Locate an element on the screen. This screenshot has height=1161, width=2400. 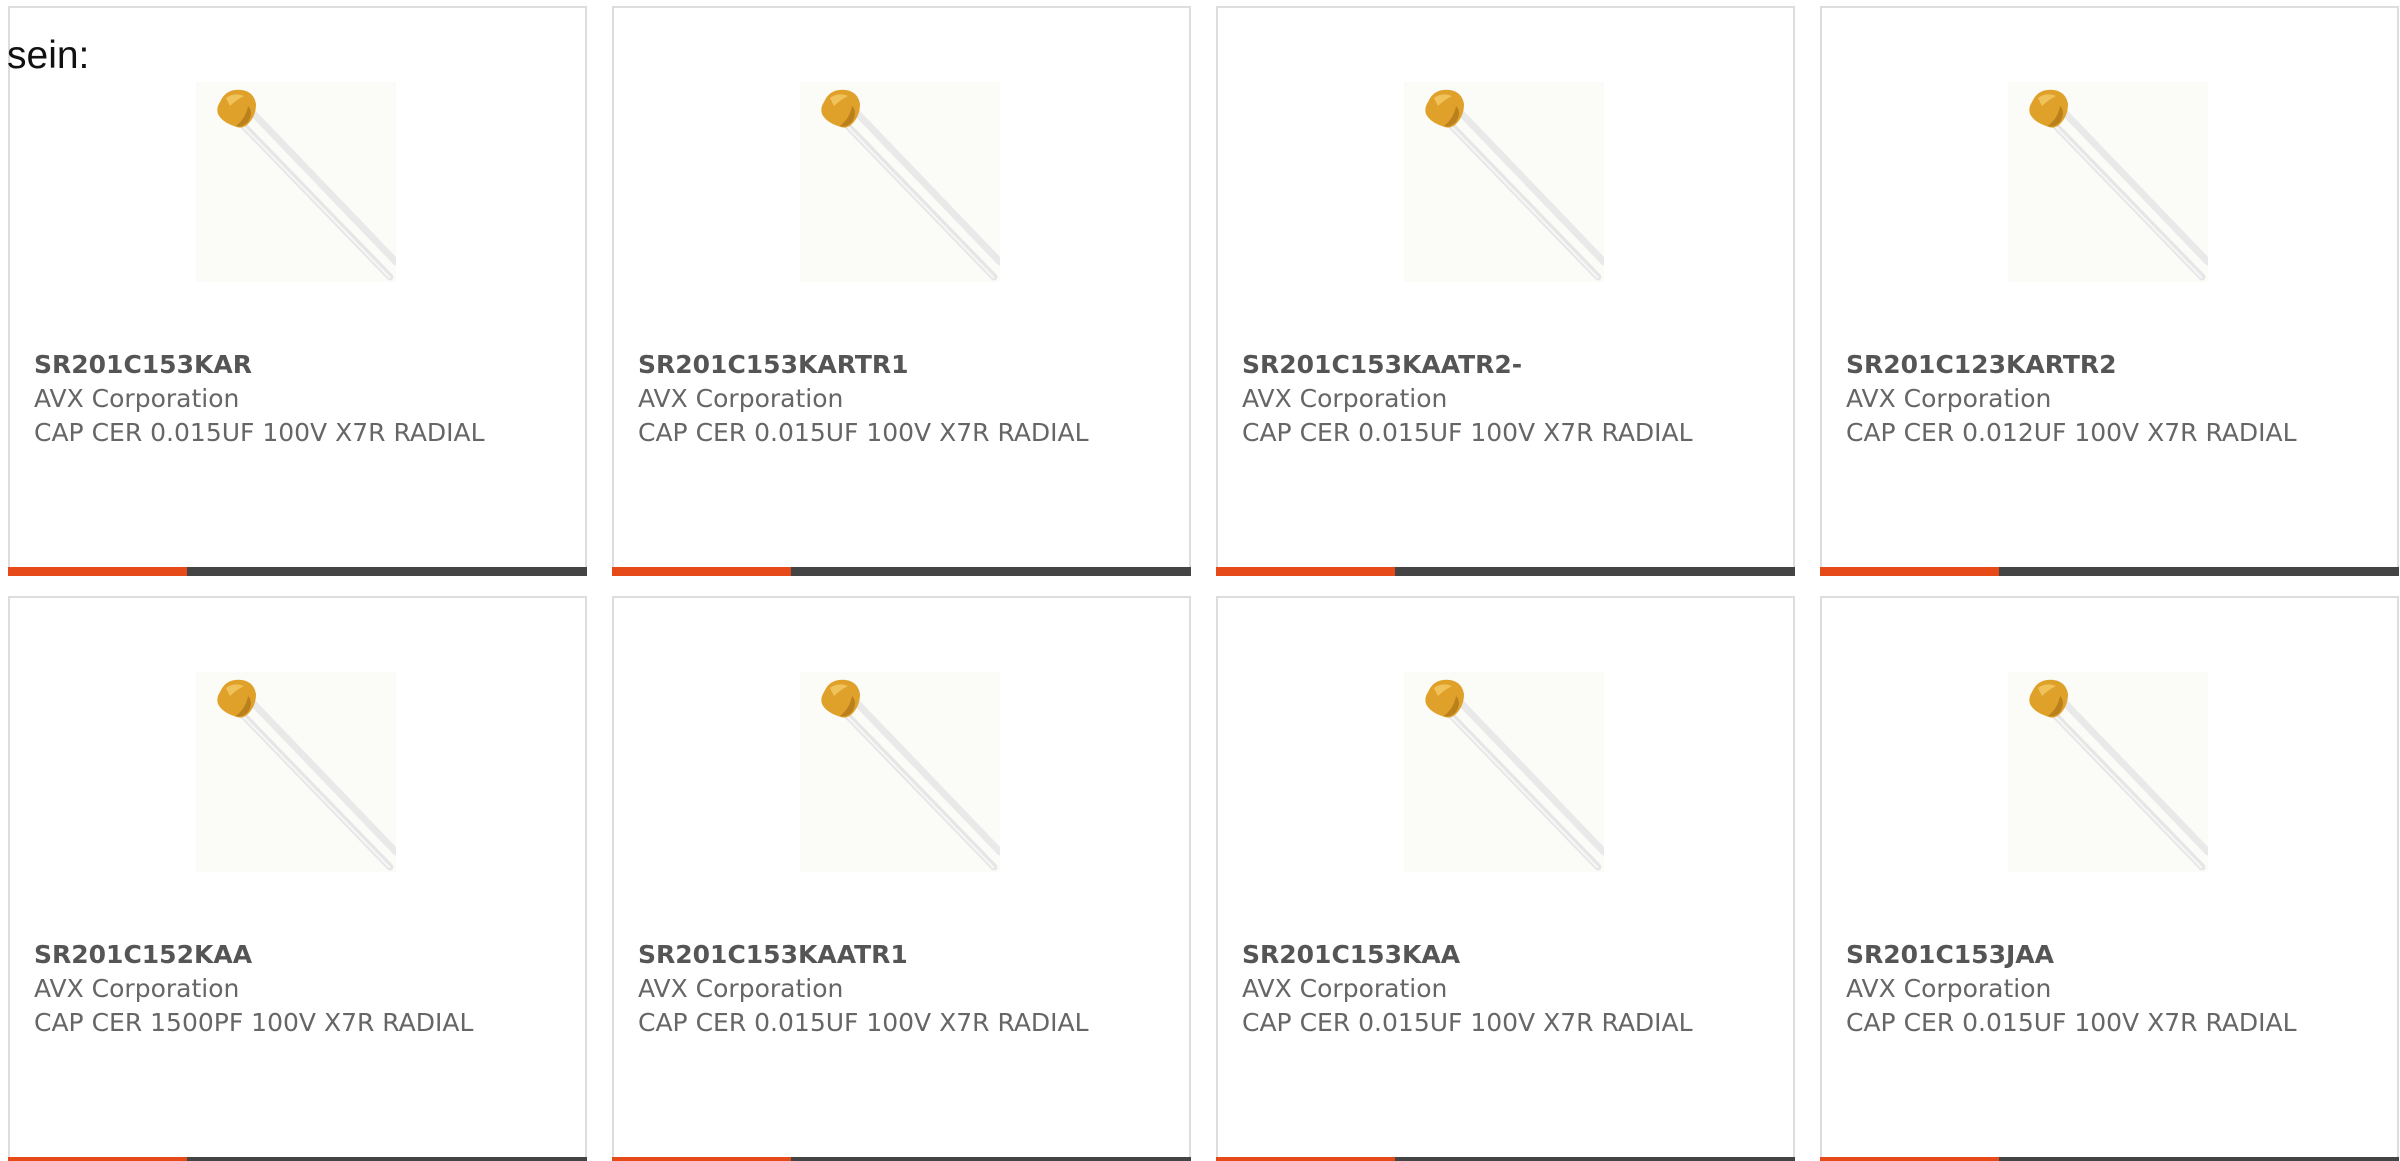
part-number: SR201C123KARTR2 is located at coordinates (2106, 365).